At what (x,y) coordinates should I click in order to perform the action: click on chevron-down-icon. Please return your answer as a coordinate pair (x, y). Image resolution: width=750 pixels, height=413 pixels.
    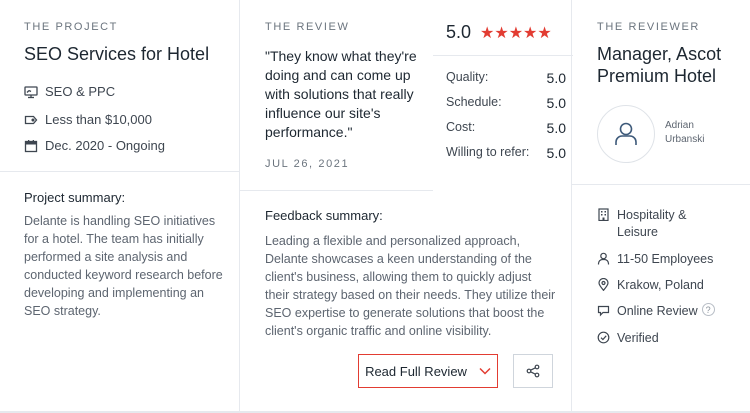
    Looking at the image, I should click on (485, 371).